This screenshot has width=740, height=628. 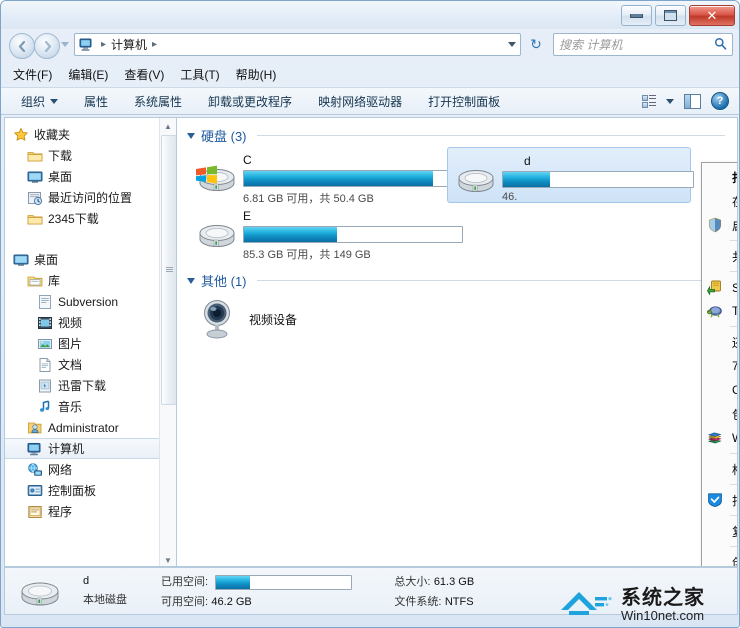 What do you see at coordinates (90, 322) in the screenshot?
I see `sidebar-item-videos: 视频` at bounding box center [90, 322].